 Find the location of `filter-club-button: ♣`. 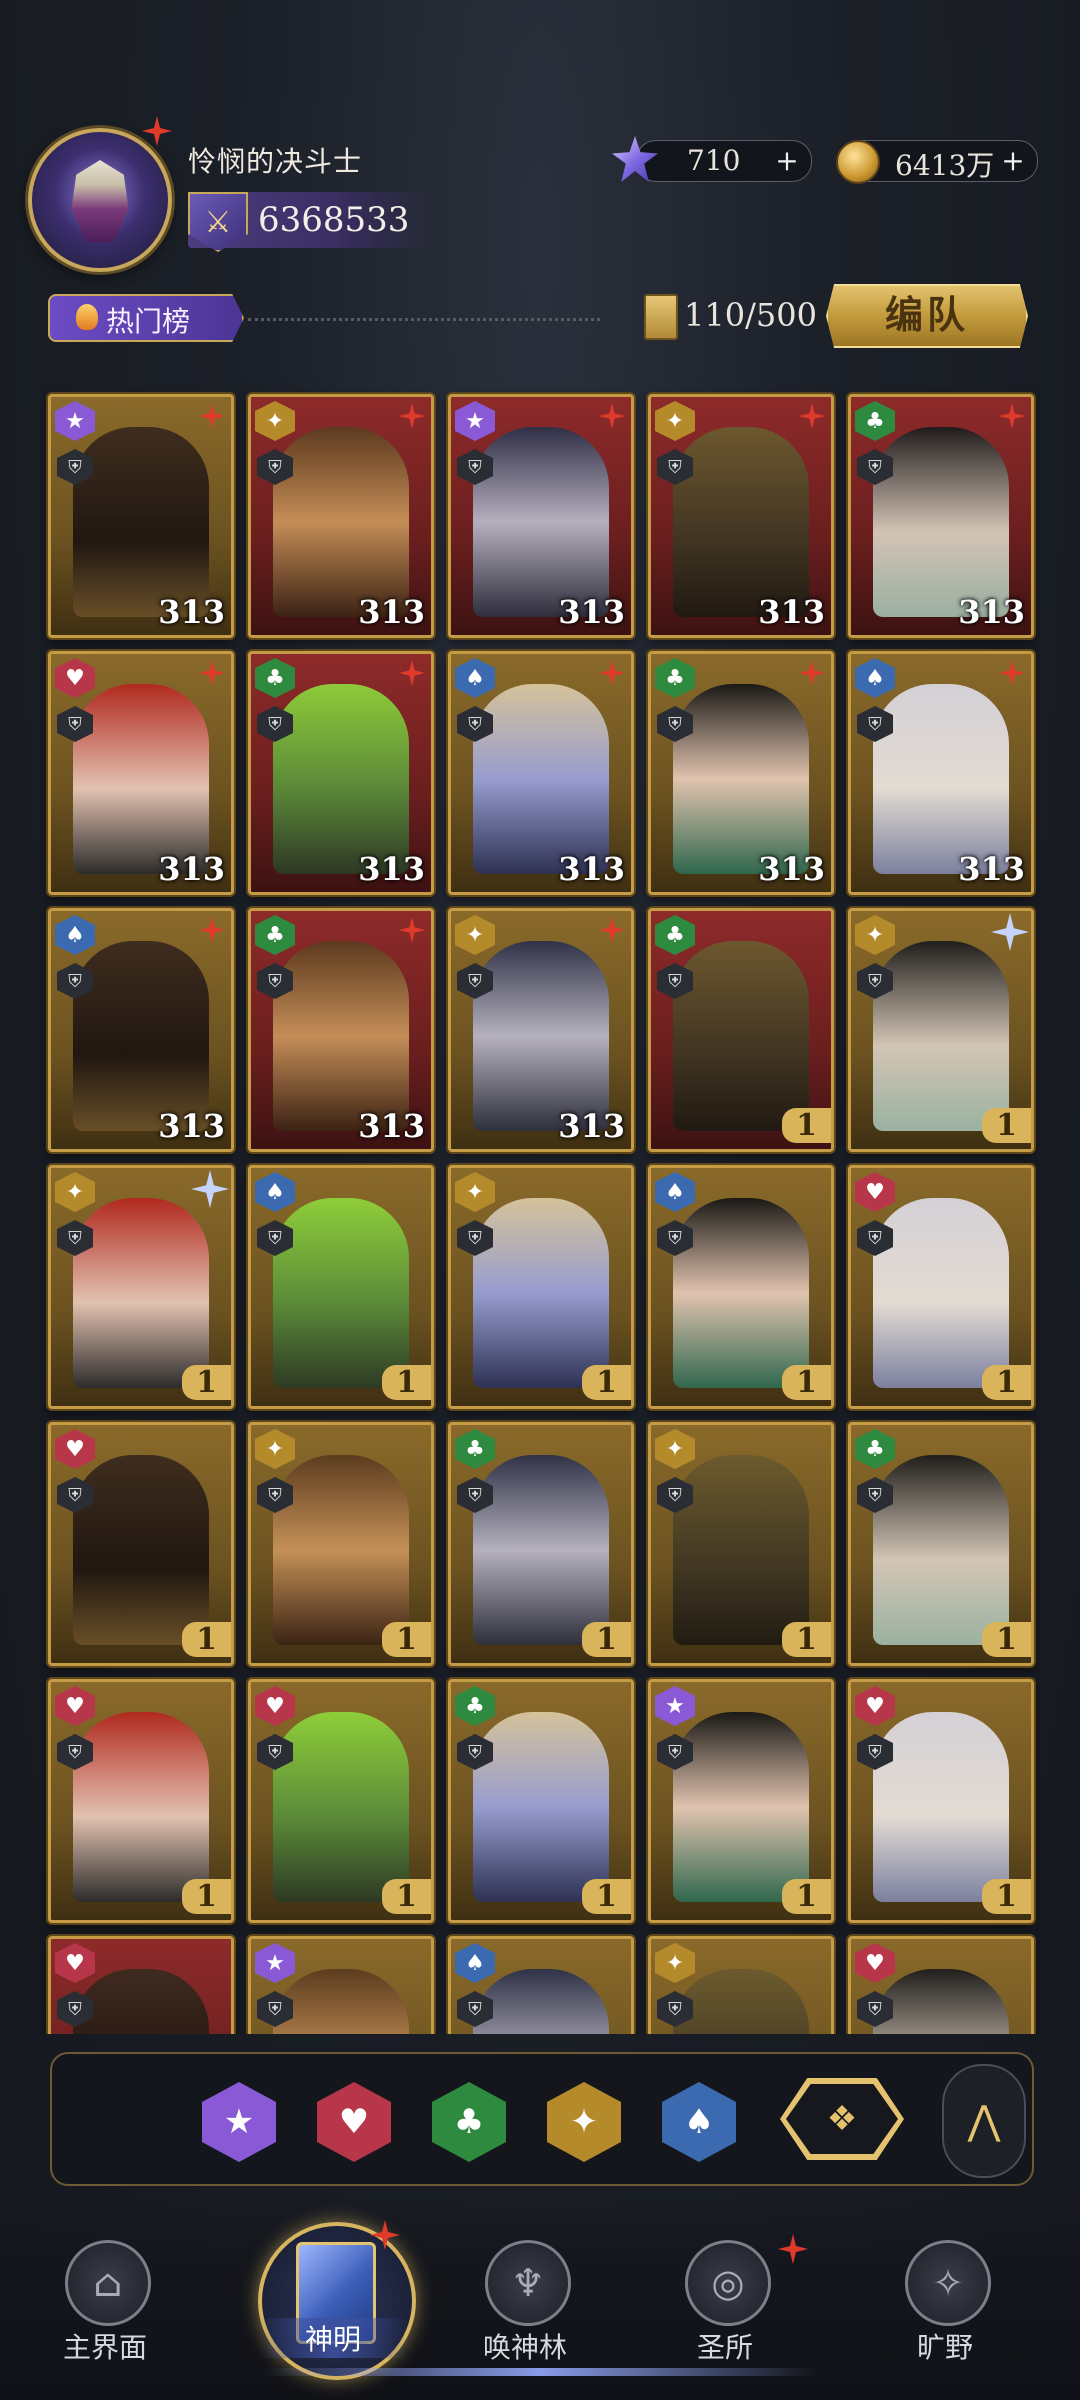

filter-club-button: ♣ is located at coordinates (469, 2122).